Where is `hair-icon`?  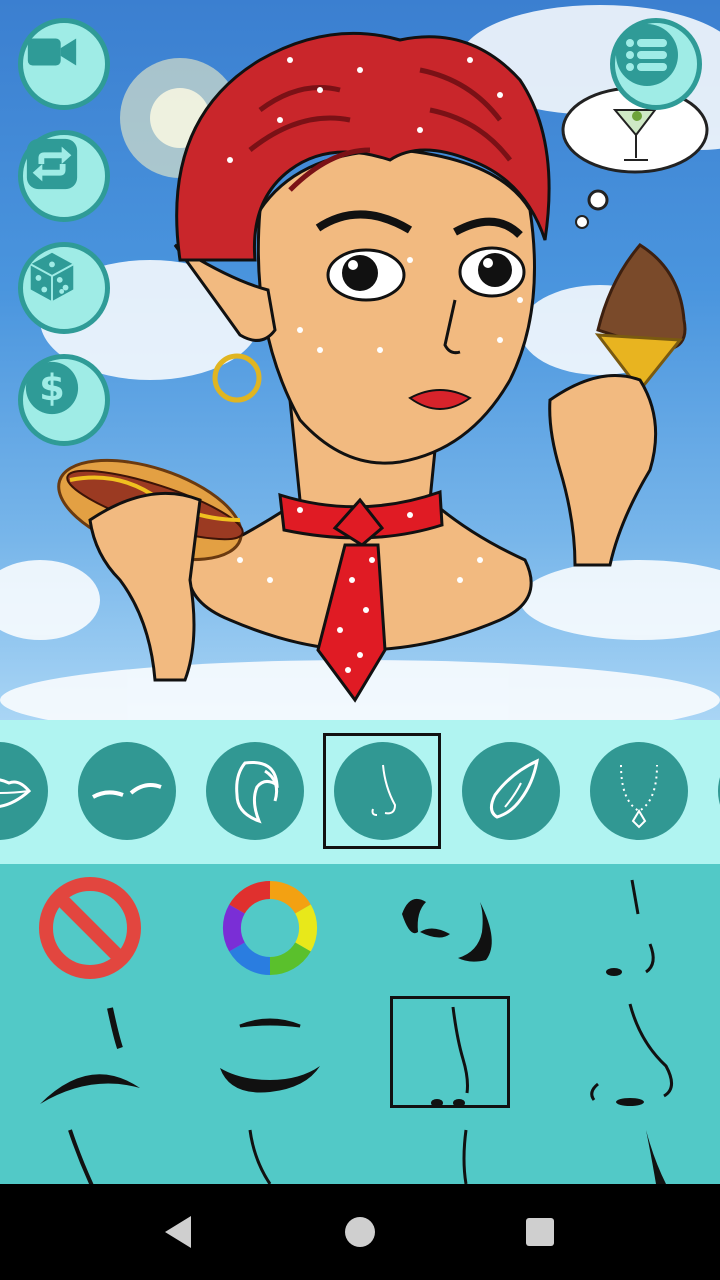
hair-icon is located at coordinates (257, 792).